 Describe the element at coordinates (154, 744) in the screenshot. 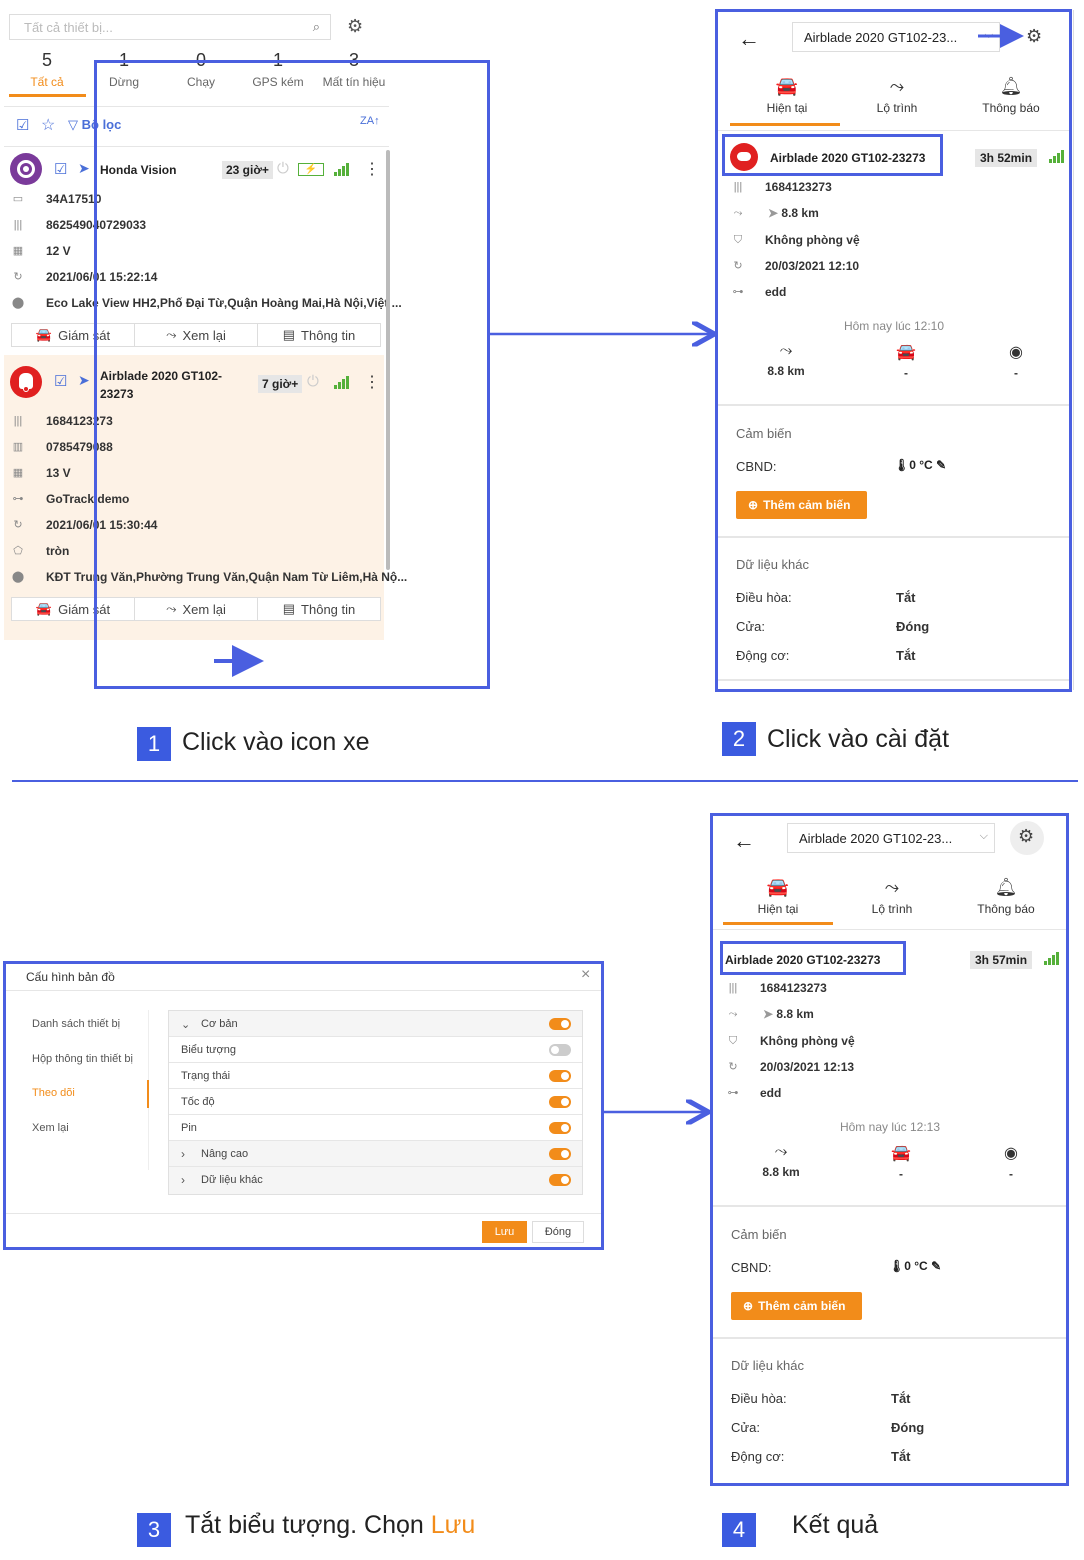

I see `step-number: 1` at that location.